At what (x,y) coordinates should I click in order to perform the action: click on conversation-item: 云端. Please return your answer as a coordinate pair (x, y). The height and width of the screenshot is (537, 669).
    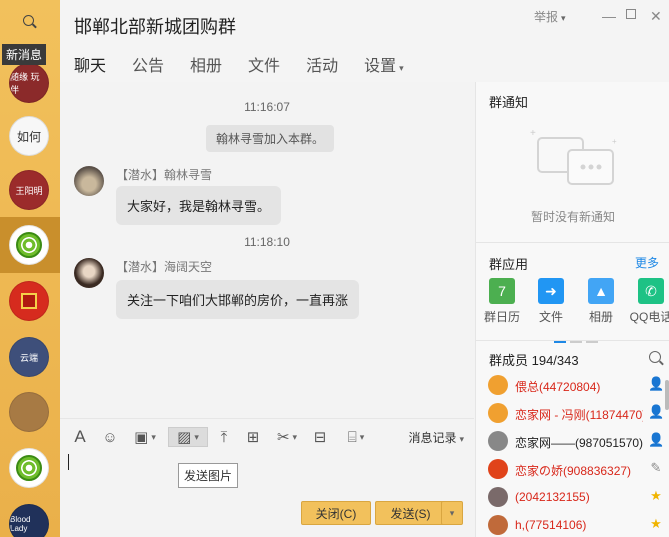
    Looking at the image, I should click on (30, 357).